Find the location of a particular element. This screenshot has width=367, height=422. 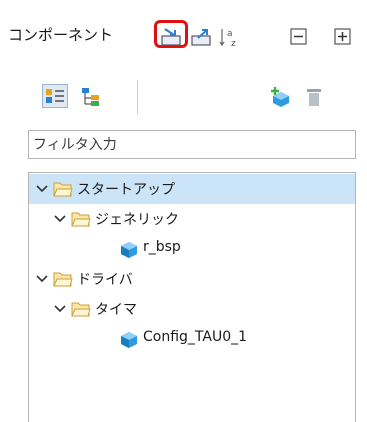

tree-node-label: ドライバ is located at coordinates (105, 280).